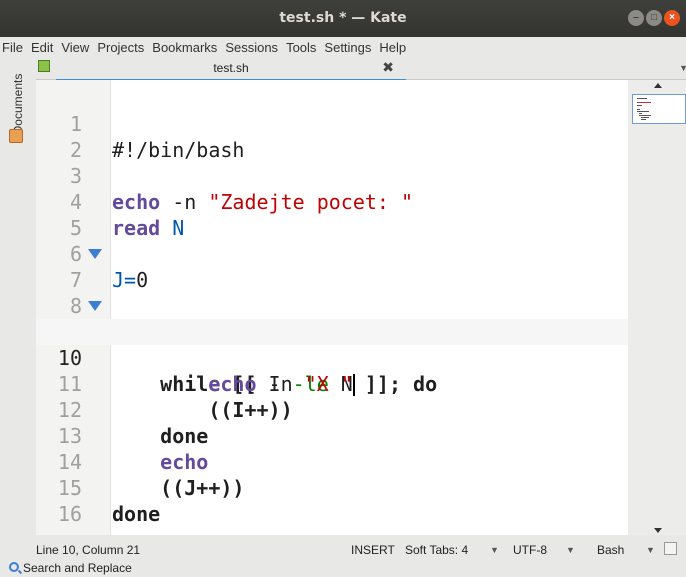 This screenshot has width=686, height=577. Describe the element at coordinates (301, 47) in the screenshot. I see `menu-tools: Tools` at that location.